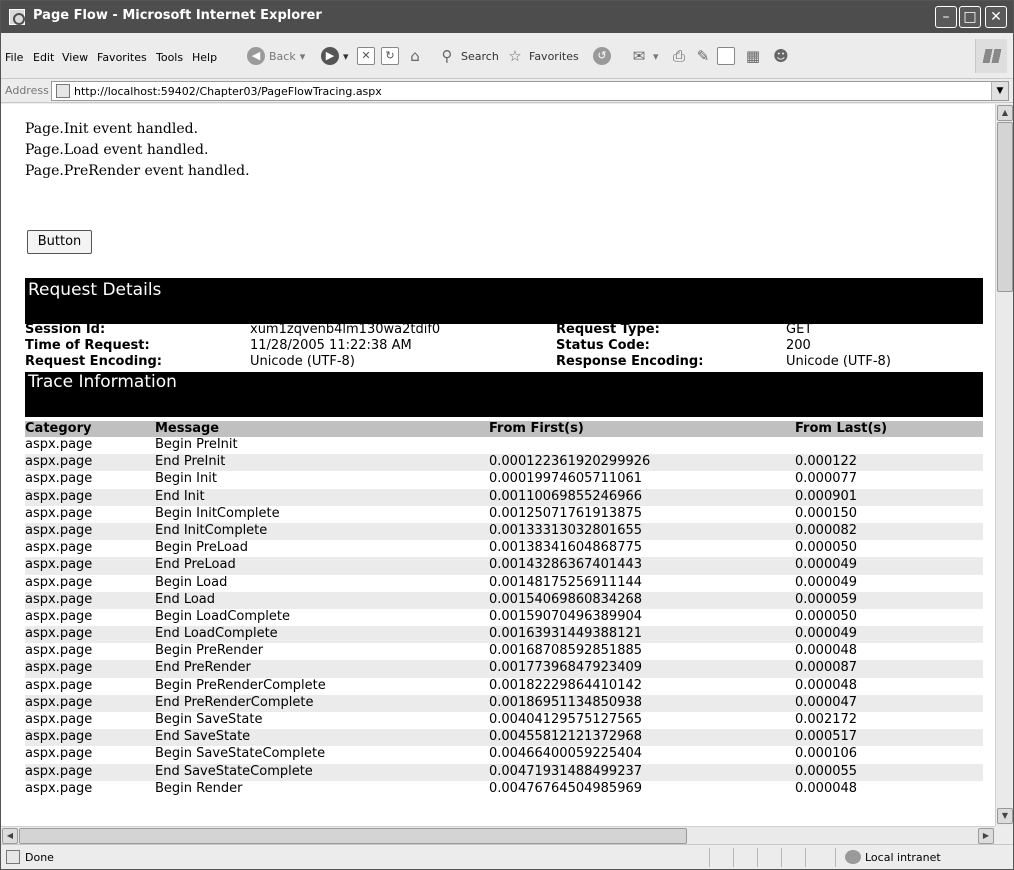 The image size is (1014, 870). I want to click on trace-message-cell: End PreRenderComplete, so click(234, 702).